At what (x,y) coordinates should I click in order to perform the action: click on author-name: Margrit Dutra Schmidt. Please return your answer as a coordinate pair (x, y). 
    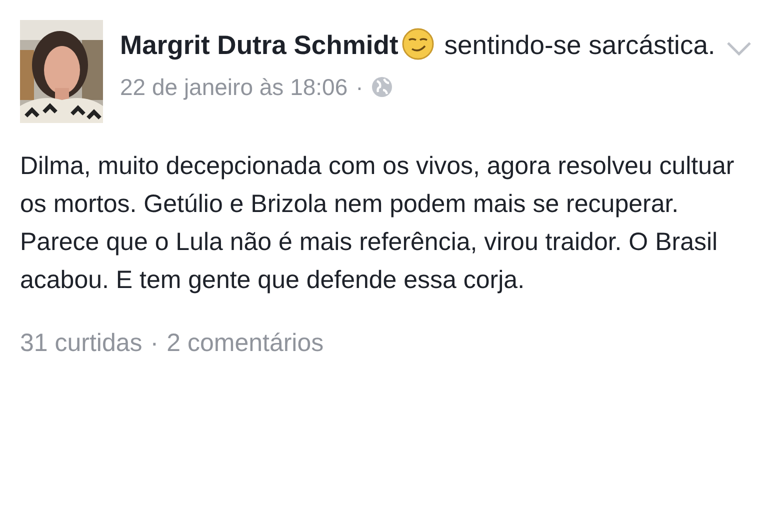
    Looking at the image, I should click on (259, 45).